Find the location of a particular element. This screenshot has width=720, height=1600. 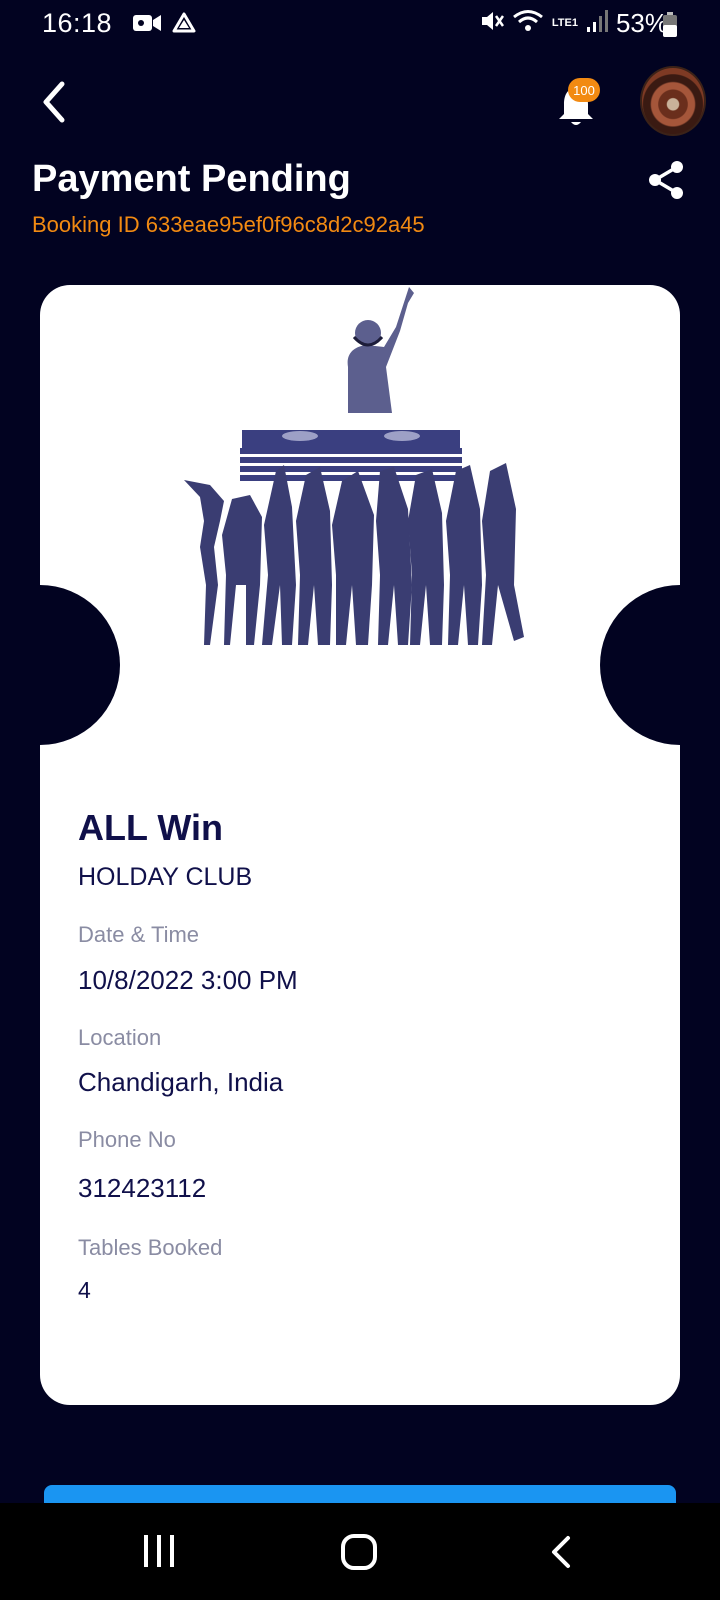

location-value: Chandigarh, India is located at coordinates (181, 1082).